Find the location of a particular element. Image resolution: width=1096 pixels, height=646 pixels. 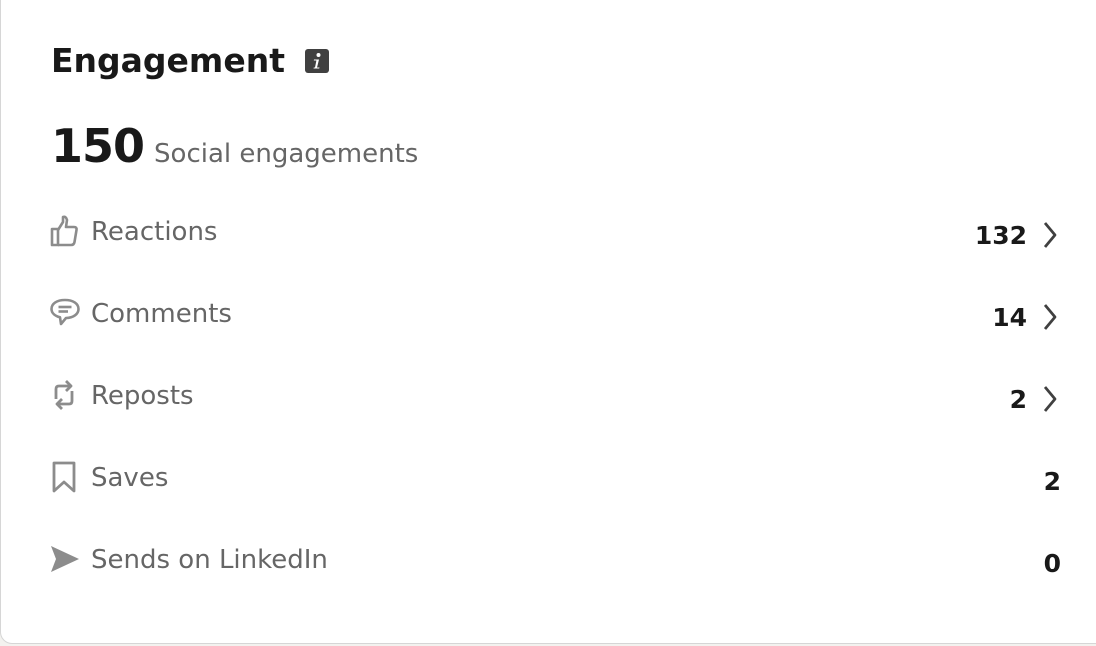

saves-label: Saves is located at coordinates (130, 478).